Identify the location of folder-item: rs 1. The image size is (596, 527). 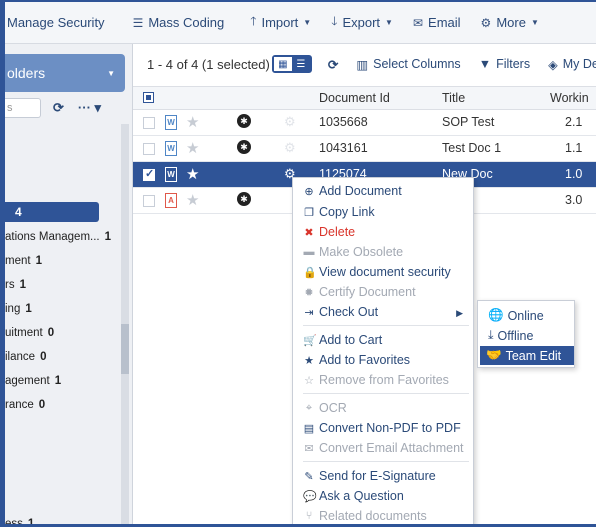
(15, 285).